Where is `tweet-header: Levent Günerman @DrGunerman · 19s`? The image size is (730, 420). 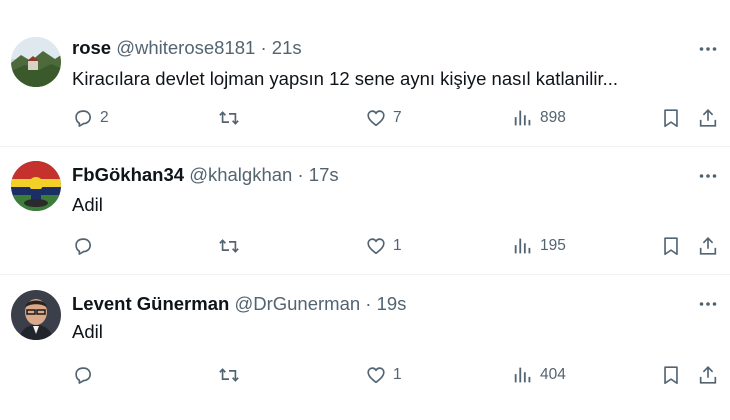 tweet-header: Levent Günerman @DrGunerman · 19s is located at coordinates (239, 304).